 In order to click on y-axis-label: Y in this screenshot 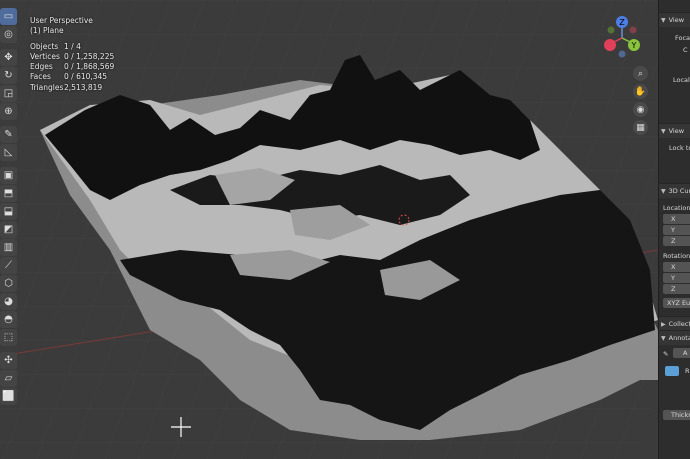, I will do `click(634, 45)`.